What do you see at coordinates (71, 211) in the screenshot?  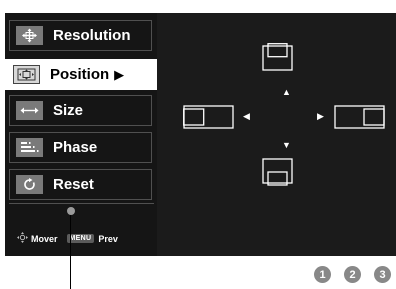 I see `callout-dot` at bounding box center [71, 211].